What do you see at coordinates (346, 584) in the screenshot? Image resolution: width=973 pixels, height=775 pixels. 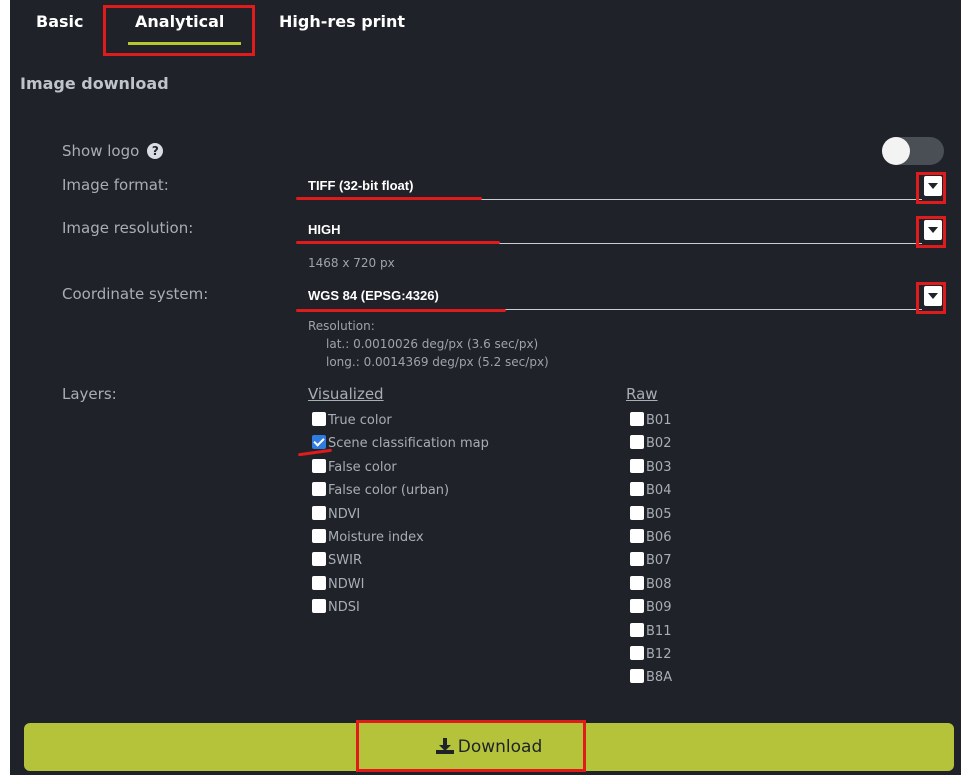 I see `visualized-layer-label: NDWI` at bounding box center [346, 584].